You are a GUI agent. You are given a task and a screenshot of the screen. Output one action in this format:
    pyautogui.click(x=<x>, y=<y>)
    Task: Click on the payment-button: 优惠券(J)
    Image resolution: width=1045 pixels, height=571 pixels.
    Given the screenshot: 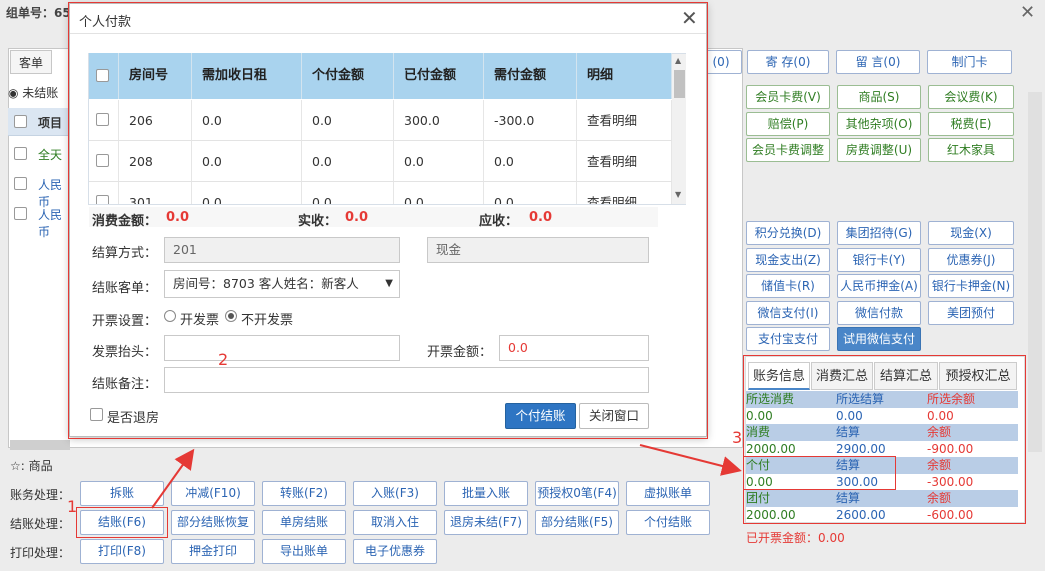 What is the action you would take?
    pyautogui.click(x=971, y=260)
    